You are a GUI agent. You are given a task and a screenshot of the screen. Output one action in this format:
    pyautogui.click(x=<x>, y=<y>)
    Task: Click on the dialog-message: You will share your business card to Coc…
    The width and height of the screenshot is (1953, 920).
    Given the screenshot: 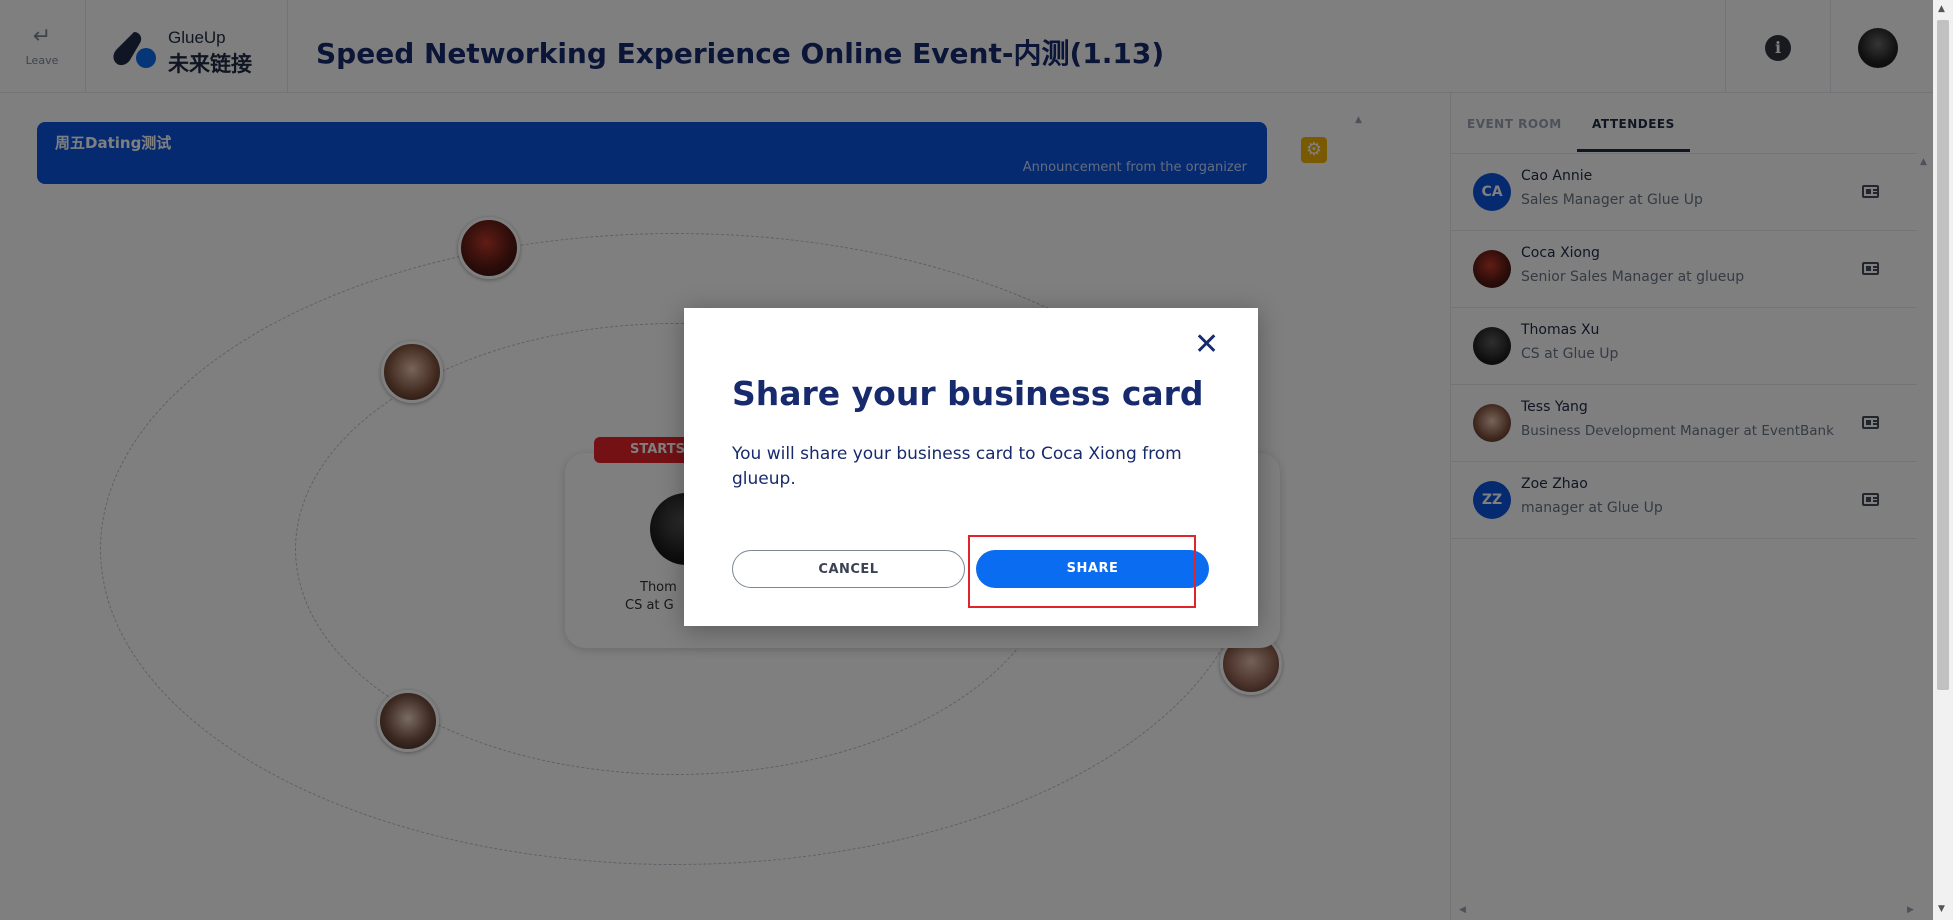 What is the action you would take?
    pyautogui.click(x=957, y=466)
    